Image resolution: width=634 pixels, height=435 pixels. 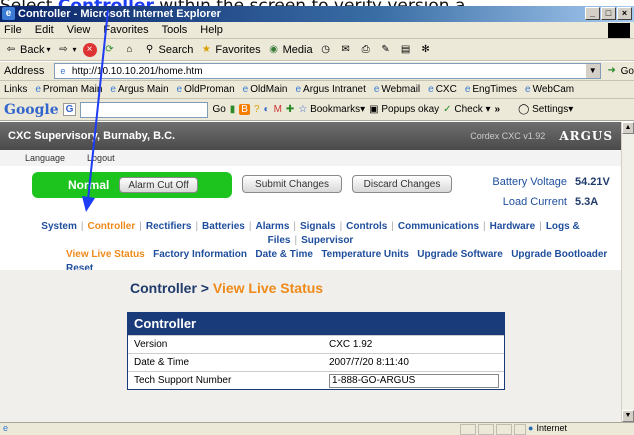 I want to click on windows-flag-icon, so click(x=619, y=30).